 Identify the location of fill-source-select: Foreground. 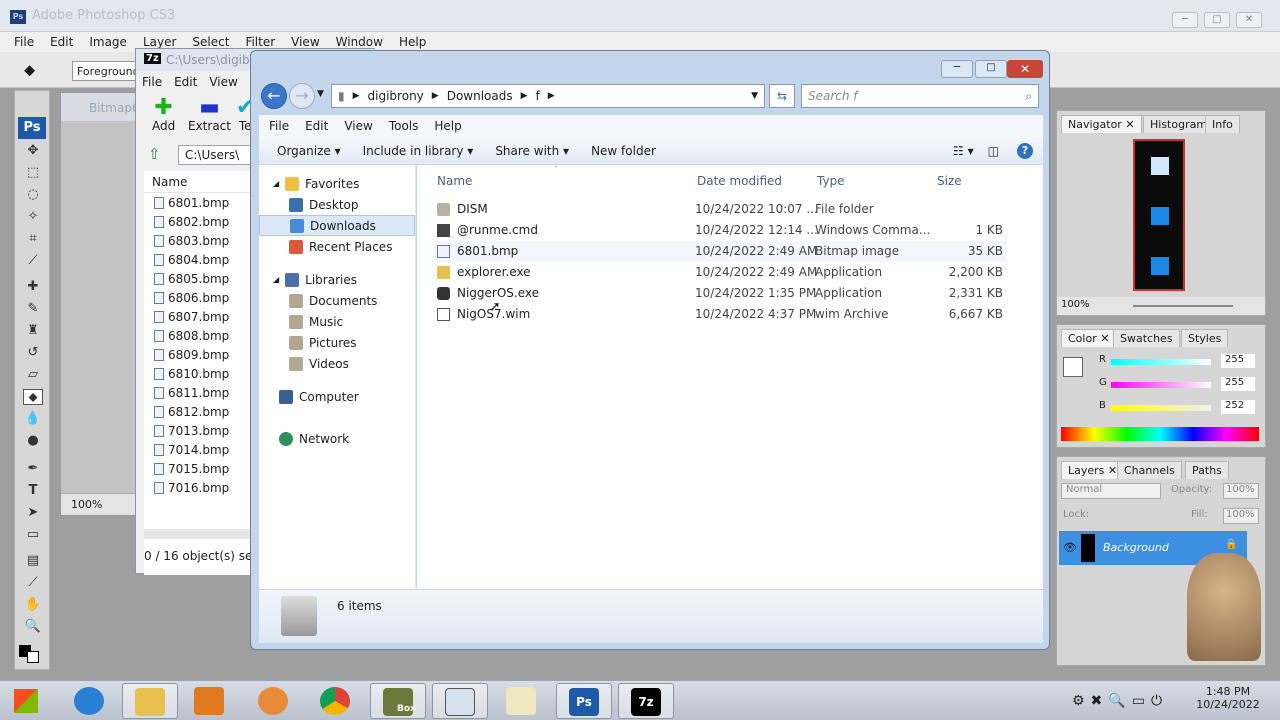
(106, 71).